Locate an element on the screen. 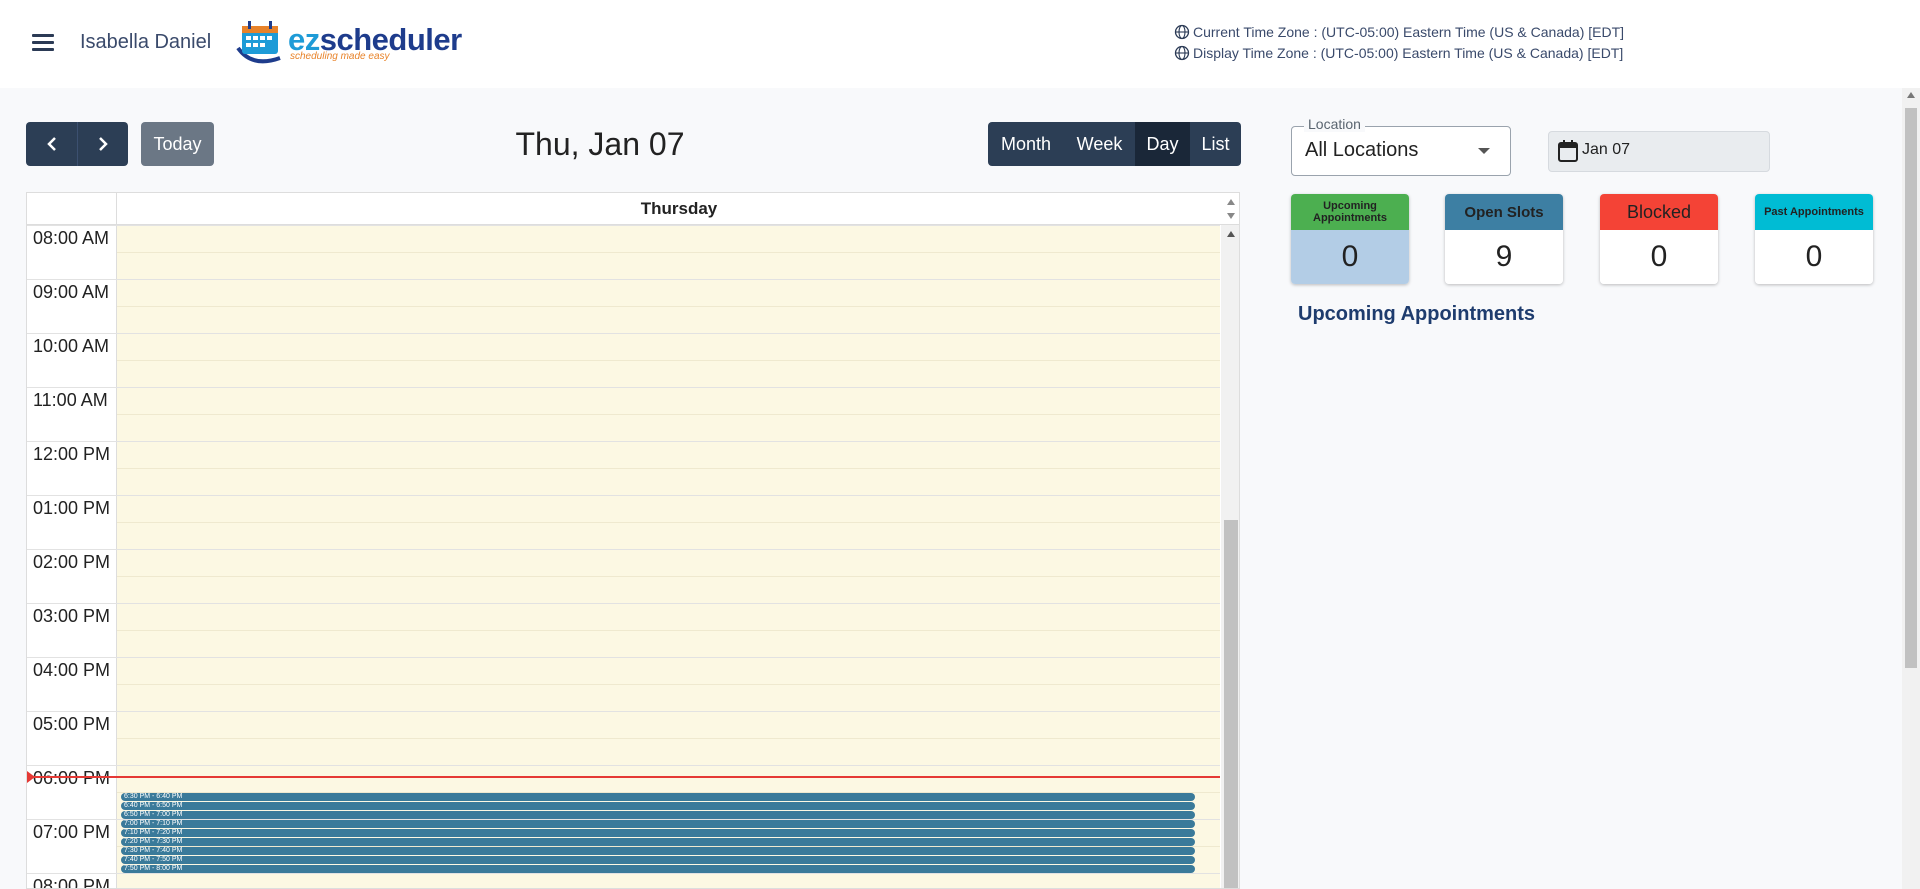 The width and height of the screenshot is (1920, 889). chevron-left-icon is located at coordinates (51, 144).